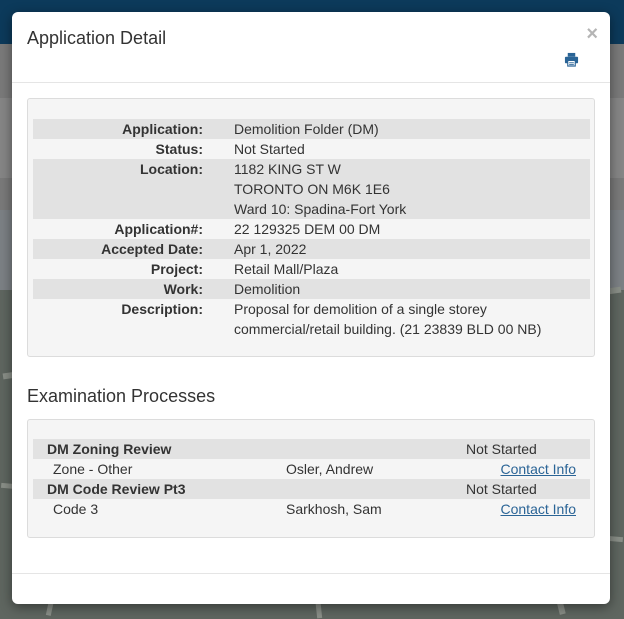  What do you see at coordinates (307, 229) in the screenshot?
I see `detail-value-line: 22 129325 DEM 00 DM` at bounding box center [307, 229].